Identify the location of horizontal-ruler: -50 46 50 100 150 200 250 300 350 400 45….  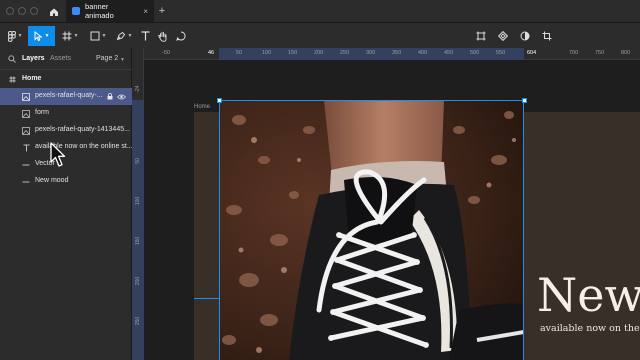
(392, 54).